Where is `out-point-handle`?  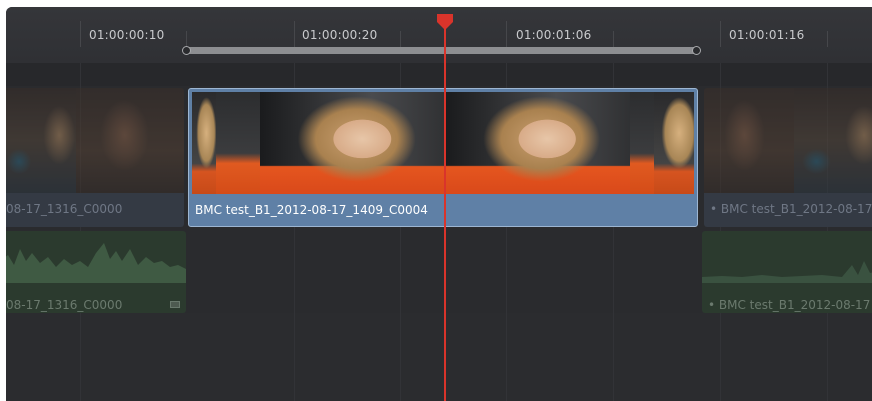 out-point-handle is located at coordinates (696, 50).